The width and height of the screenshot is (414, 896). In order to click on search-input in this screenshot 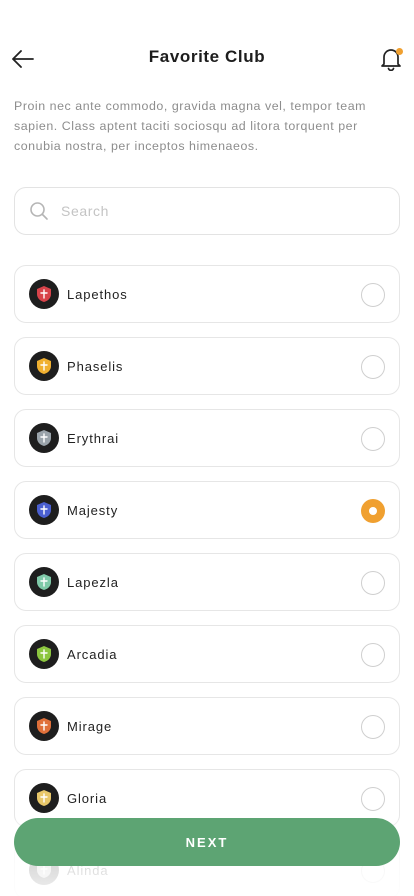, I will do `click(211, 211)`.